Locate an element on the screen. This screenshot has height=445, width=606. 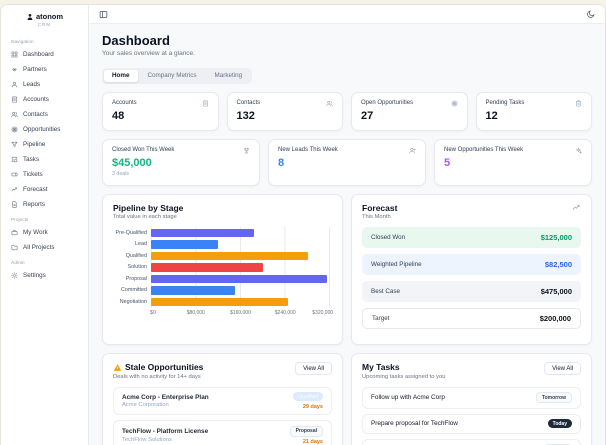
sidebar-item-contacts: Contacts is located at coordinates (44, 114).